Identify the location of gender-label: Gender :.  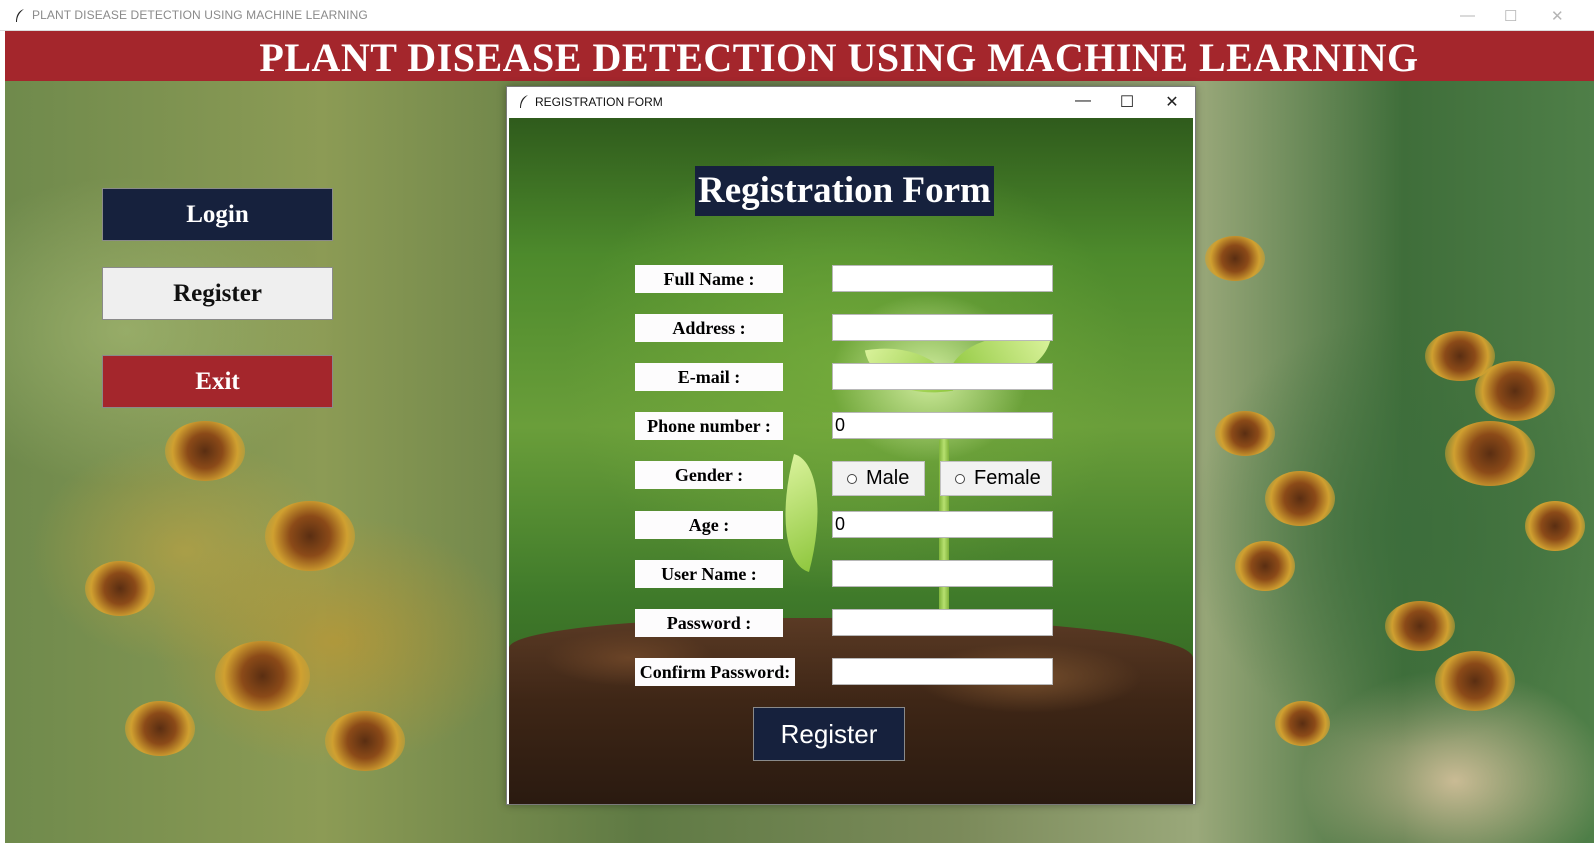
(709, 475).